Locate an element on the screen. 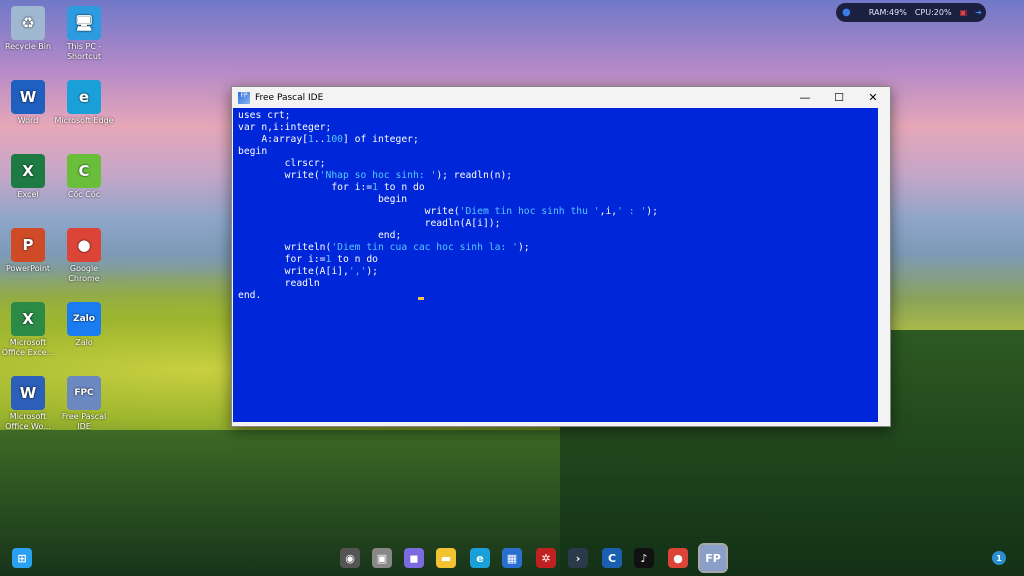  code-text: ); readln(n); is located at coordinates (474, 175).